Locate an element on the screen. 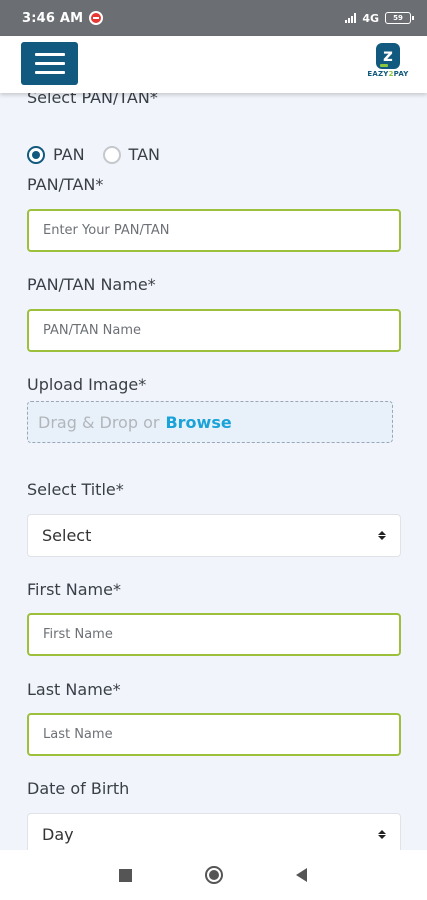 This screenshot has height=900, width=427. upload-dropzone: Drag & Drop or Browse is located at coordinates (210, 422).